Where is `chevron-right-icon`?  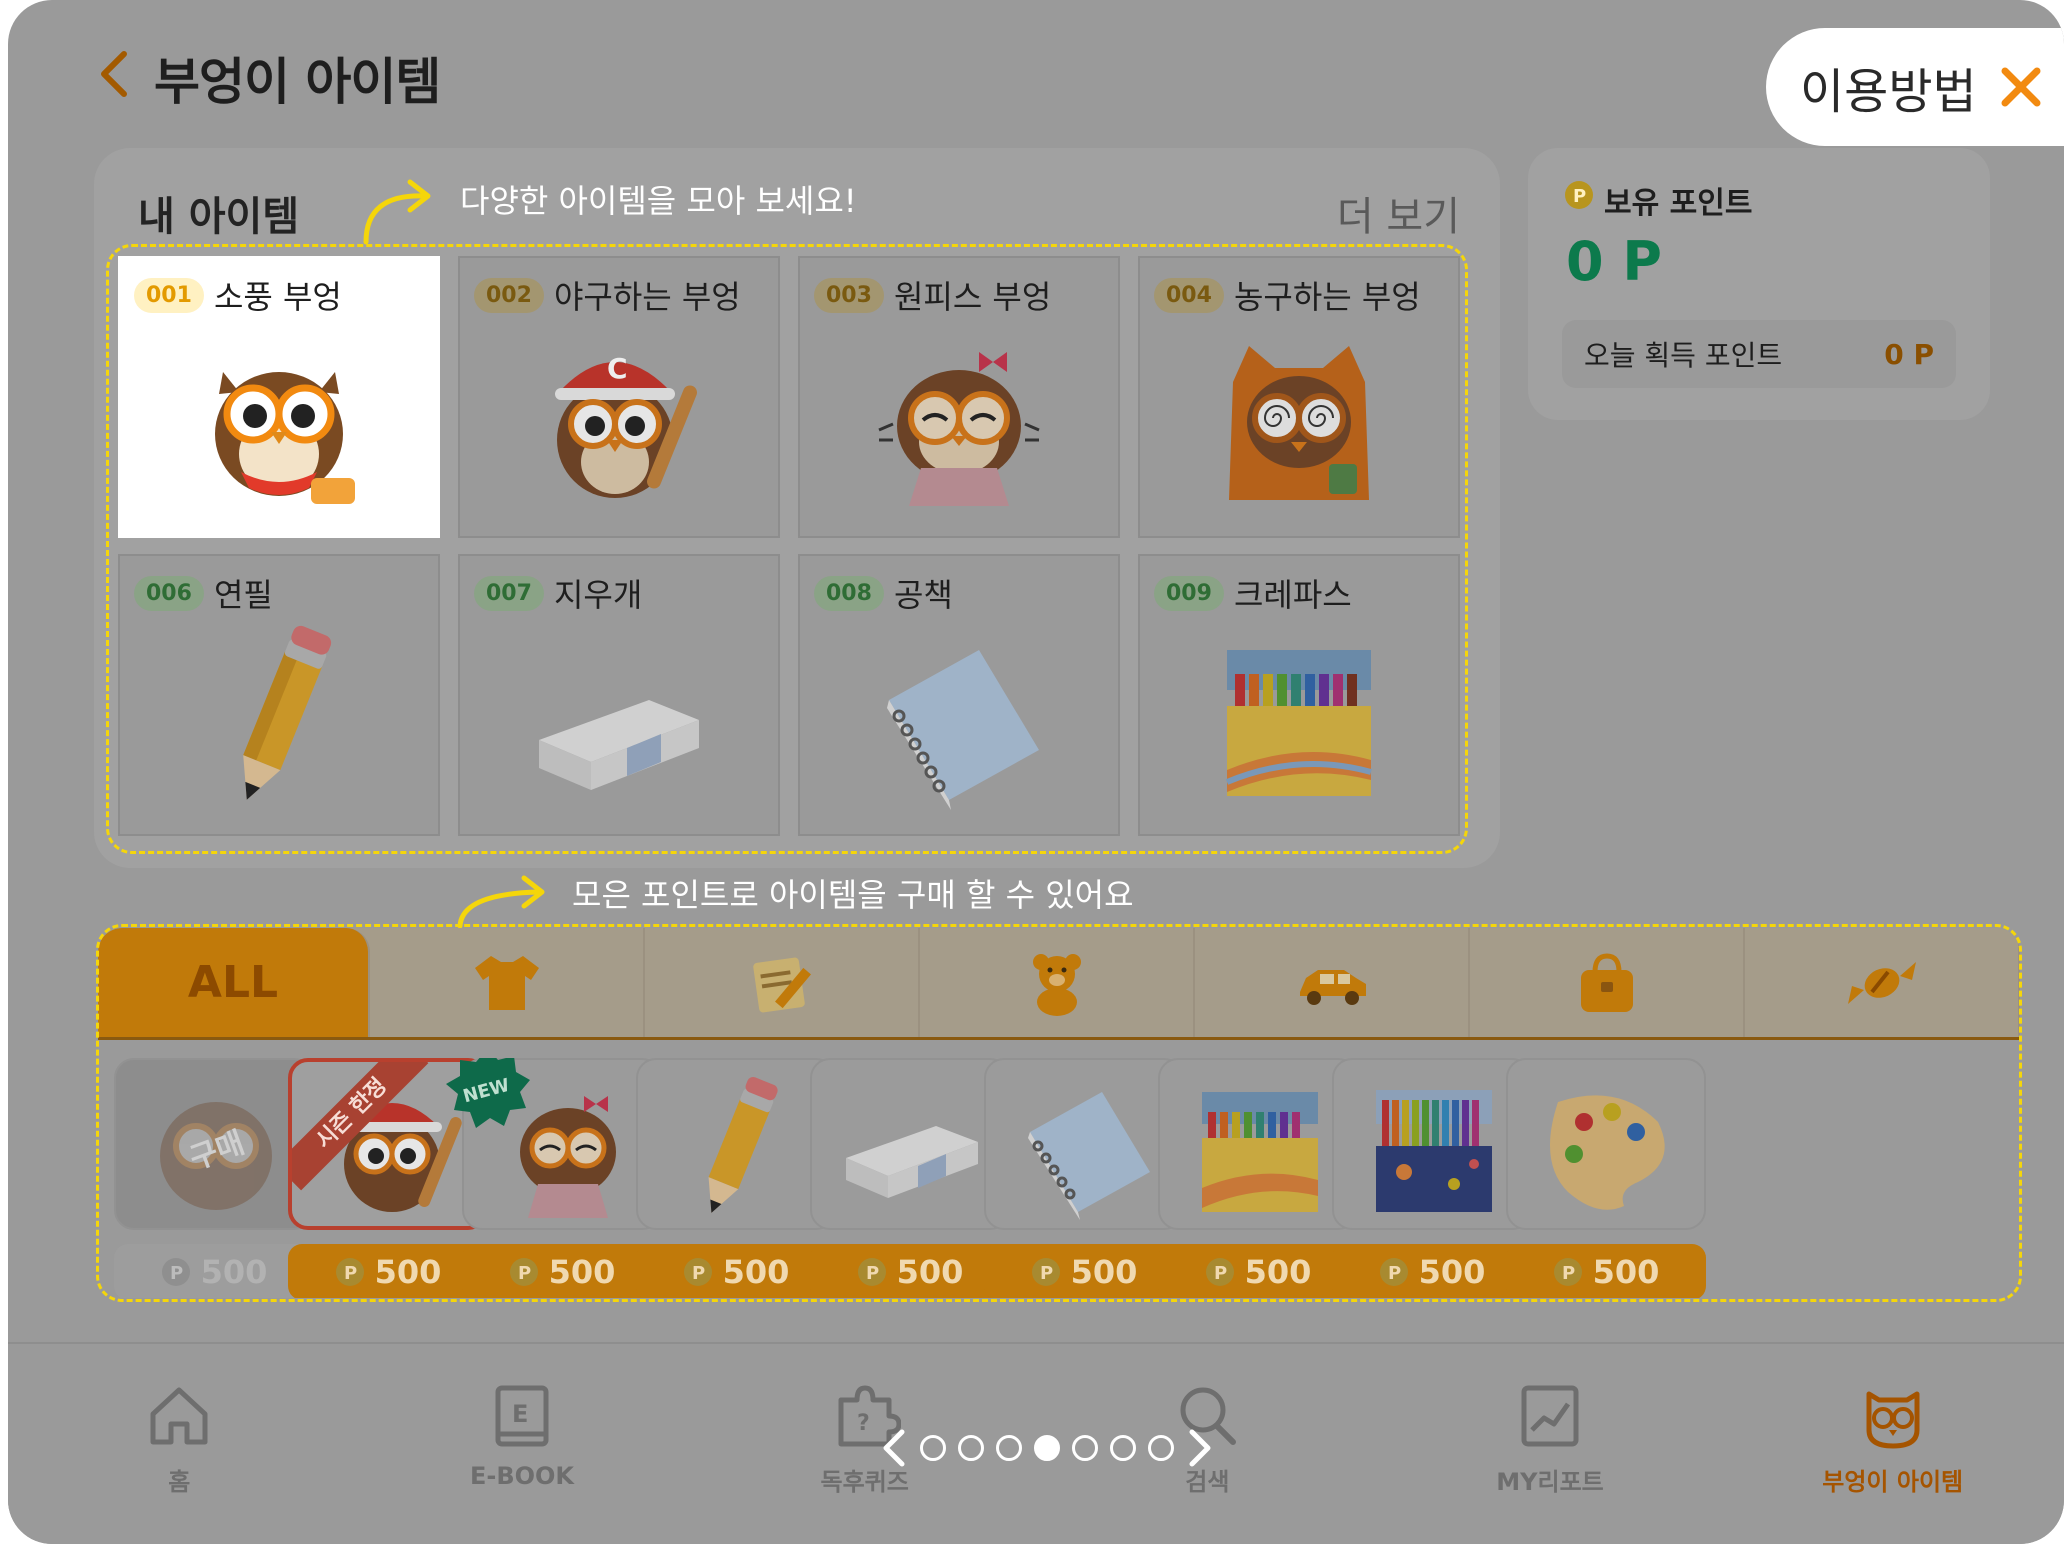
chevron-right-icon is located at coordinates (1201, 1448).